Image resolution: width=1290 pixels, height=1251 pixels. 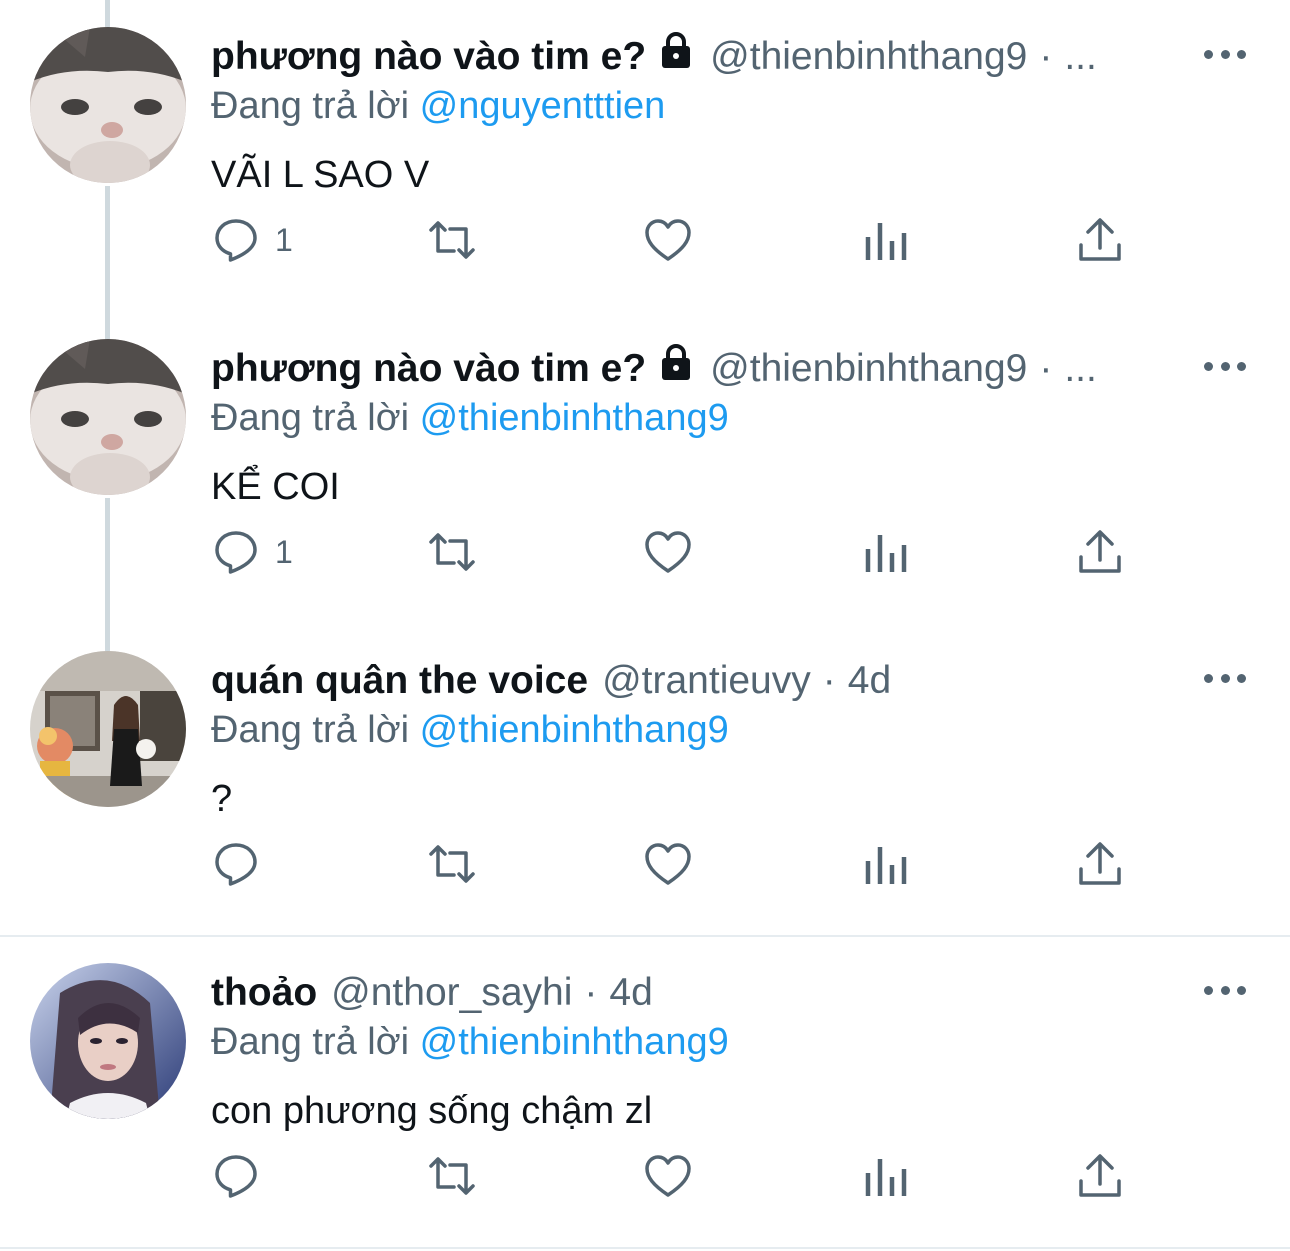 What do you see at coordinates (275, 487) in the screenshot?
I see `tweet-text: KỂ COI` at bounding box center [275, 487].